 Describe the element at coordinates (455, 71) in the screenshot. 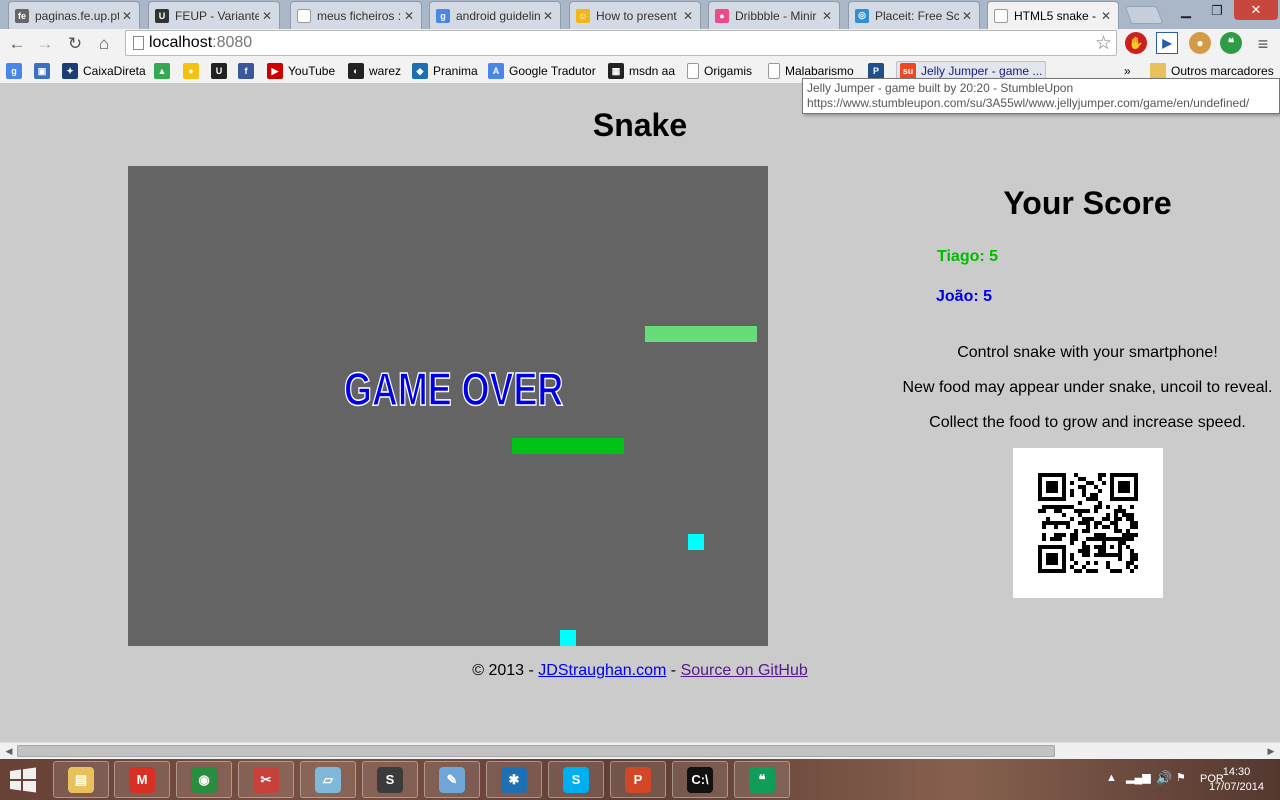

I see `bookmark-label: Pranima` at that location.